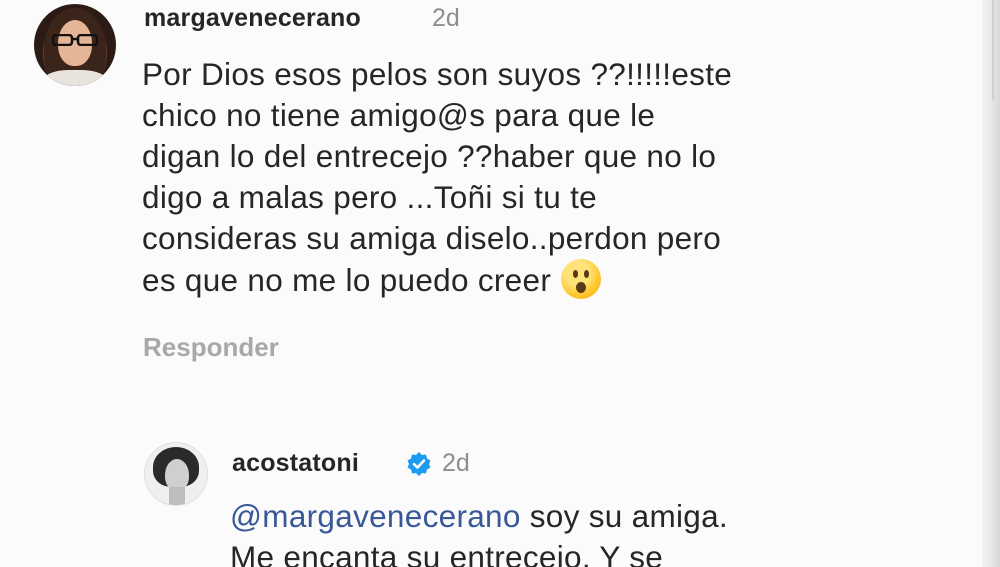  Describe the element at coordinates (347, 280) in the screenshot. I see `comment-line: es que no me lo puedo creer` at that location.